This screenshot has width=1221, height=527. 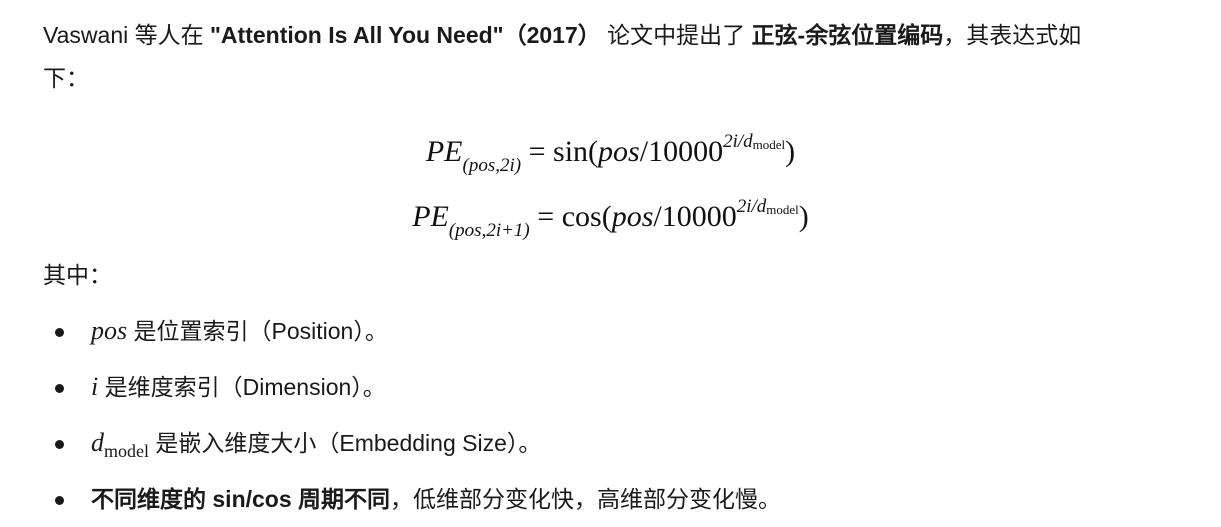 What do you see at coordinates (345, 443) in the screenshot?
I see `var-d-desc: 是嵌入维度大小（Embedding Size）。` at bounding box center [345, 443].